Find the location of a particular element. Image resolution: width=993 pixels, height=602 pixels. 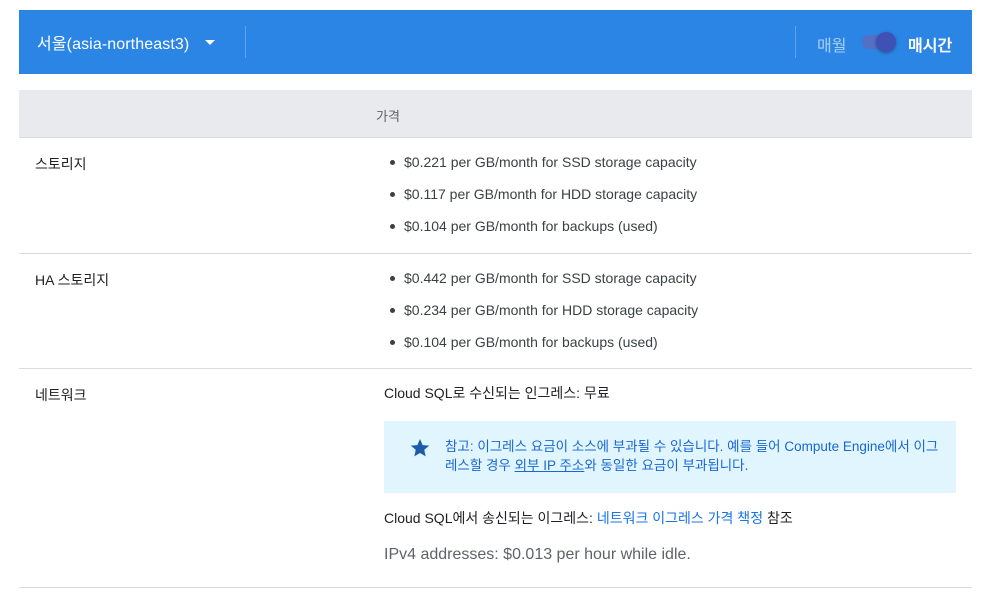

region-select: 서울(asia-northeast3) is located at coordinates (117, 42).